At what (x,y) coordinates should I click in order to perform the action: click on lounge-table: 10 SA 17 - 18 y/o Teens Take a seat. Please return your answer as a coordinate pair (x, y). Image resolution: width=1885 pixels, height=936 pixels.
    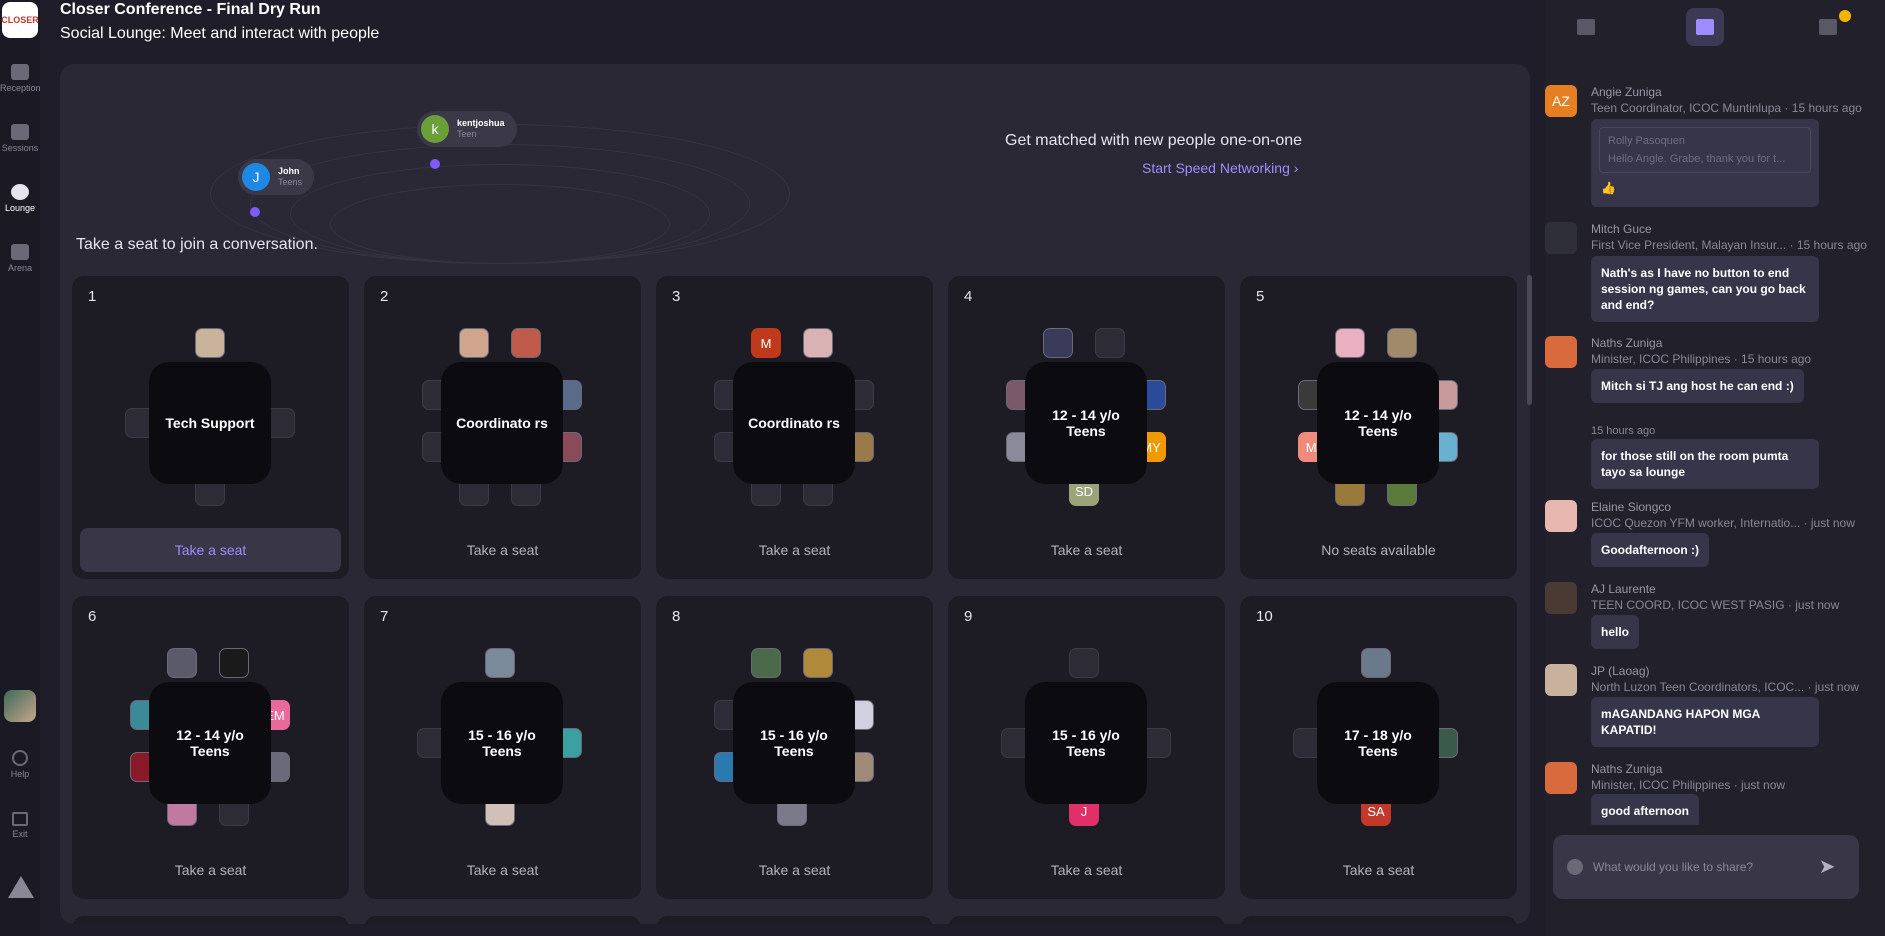
    Looking at the image, I should click on (1378, 747).